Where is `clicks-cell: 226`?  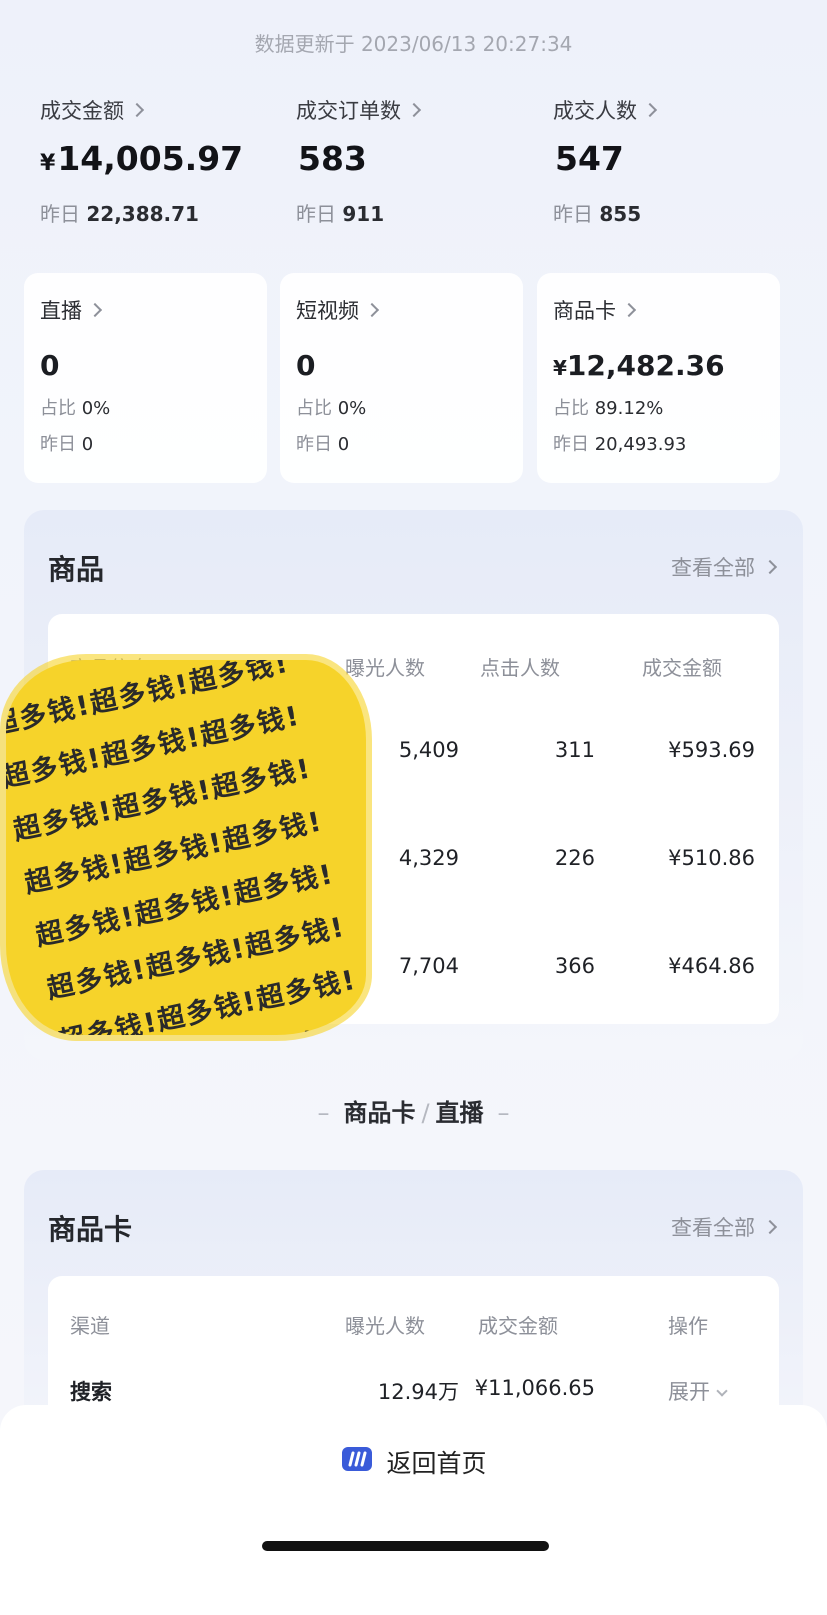
clicks-cell: 226 is located at coordinates (574, 858).